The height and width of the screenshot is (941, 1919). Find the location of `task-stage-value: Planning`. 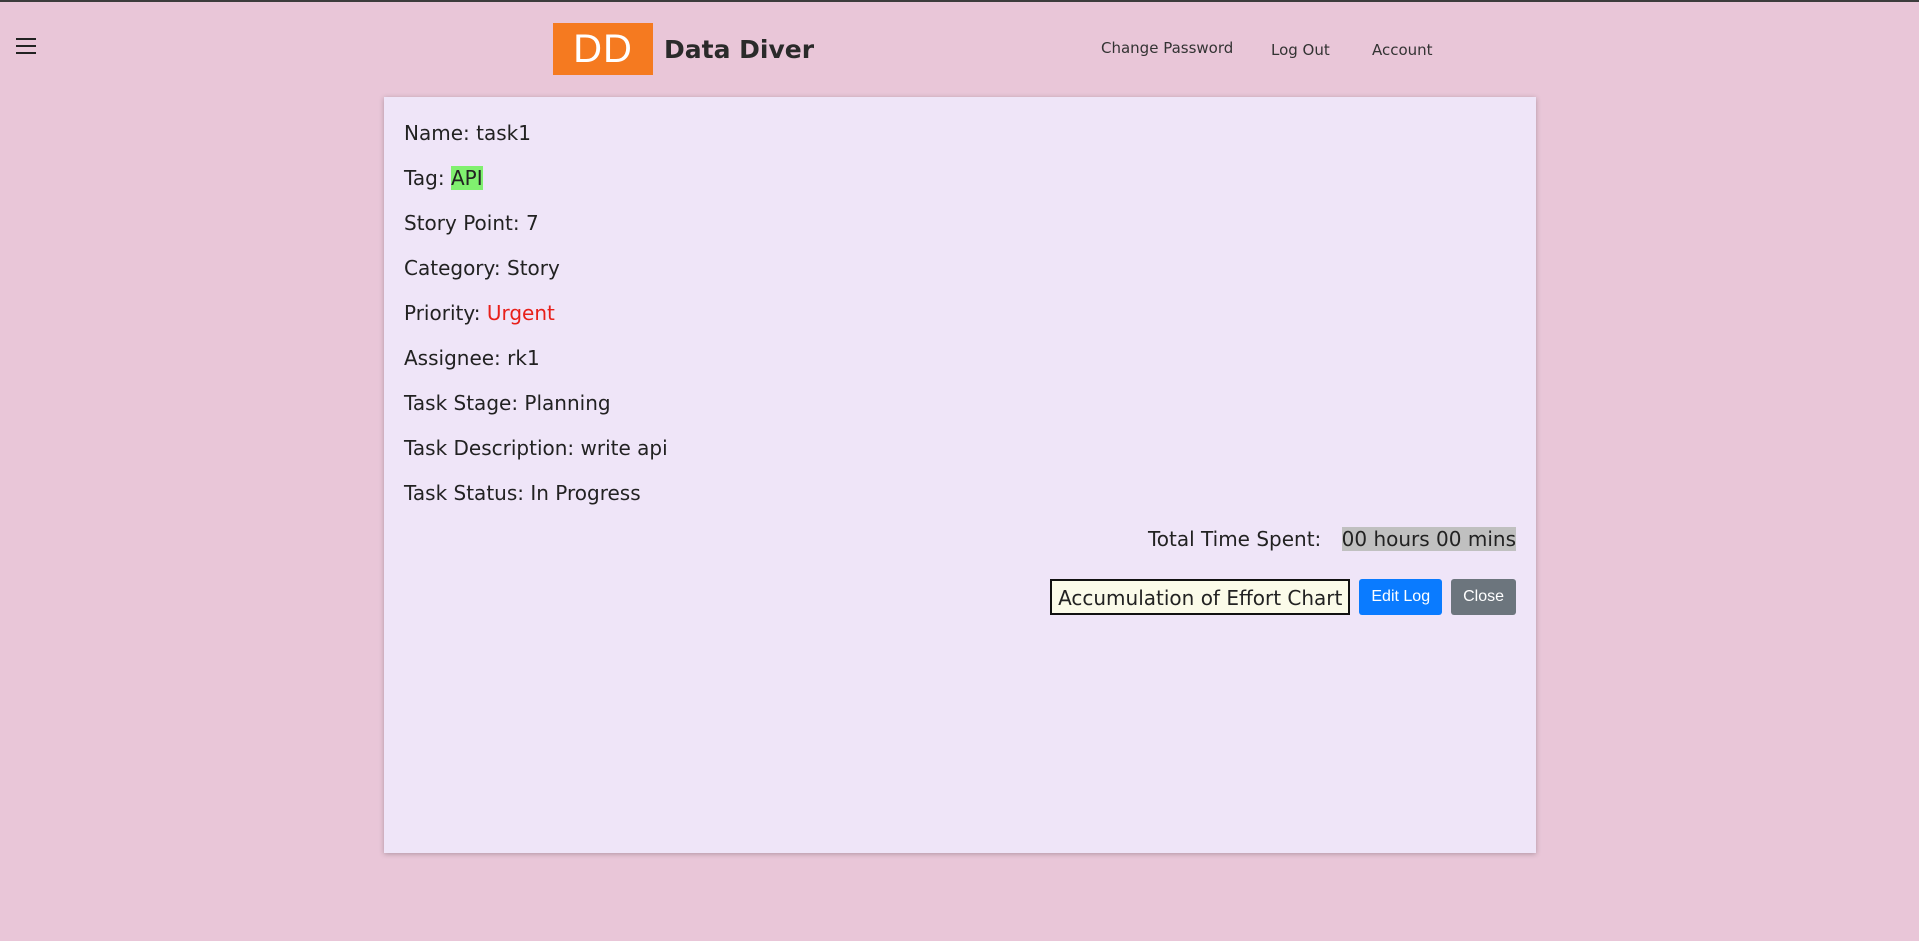

task-stage-value: Planning is located at coordinates (567, 403).